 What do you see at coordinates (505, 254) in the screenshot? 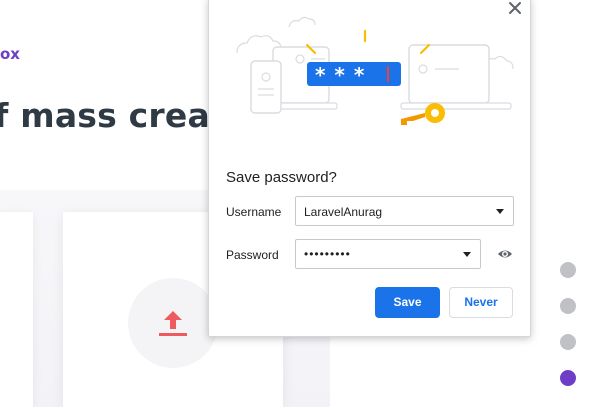
I see `eye-icon` at bounding box center [505, 254].